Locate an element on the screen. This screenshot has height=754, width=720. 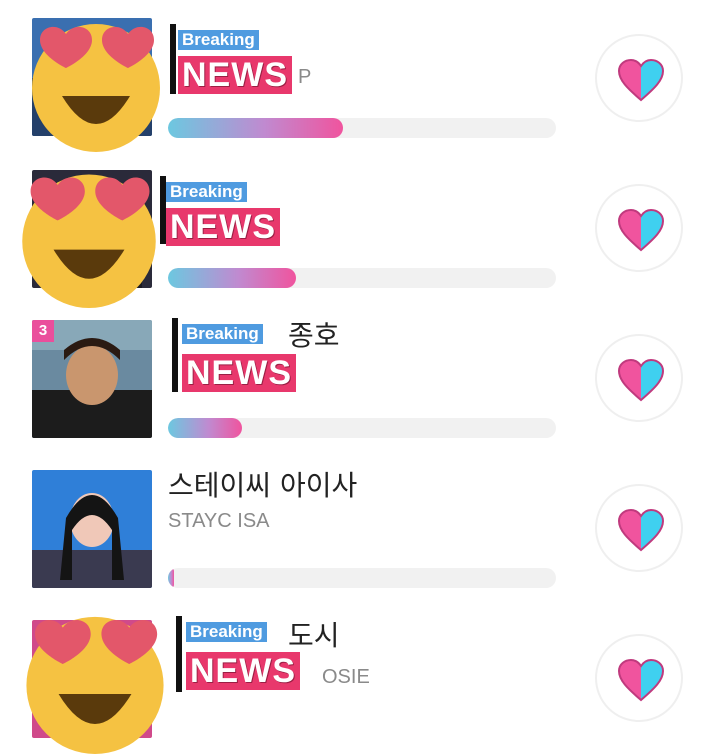
artist-name: 도시 is located at coordinates (314, 635).